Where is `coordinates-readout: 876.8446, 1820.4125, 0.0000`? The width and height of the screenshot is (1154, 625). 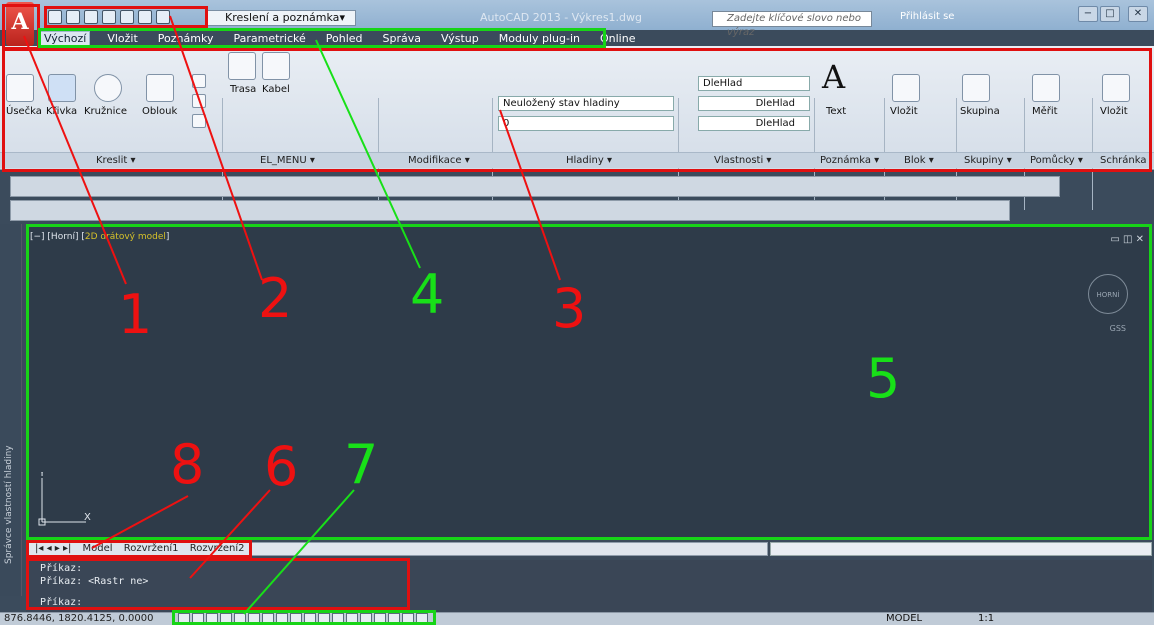 coordinates-readout: 876.8446, 1820.4125, 0.0000 is located at coordinates (79, 618).